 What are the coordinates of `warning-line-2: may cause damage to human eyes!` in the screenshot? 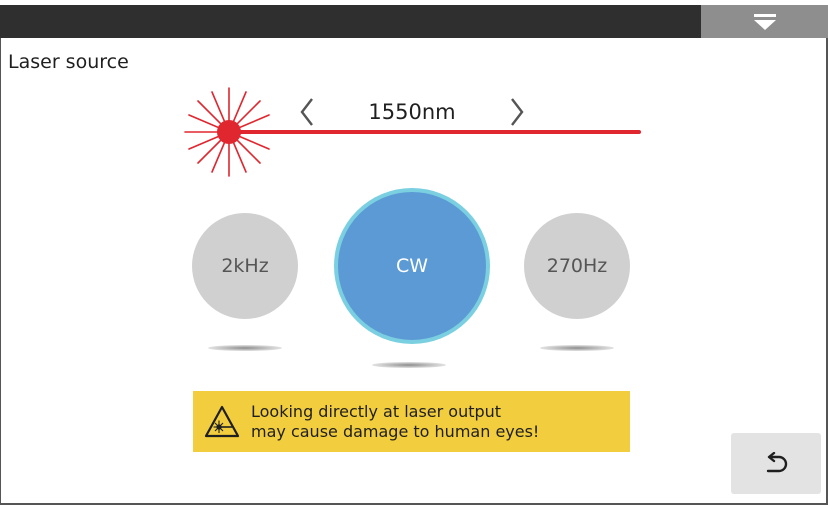 It's located at (395, 431).